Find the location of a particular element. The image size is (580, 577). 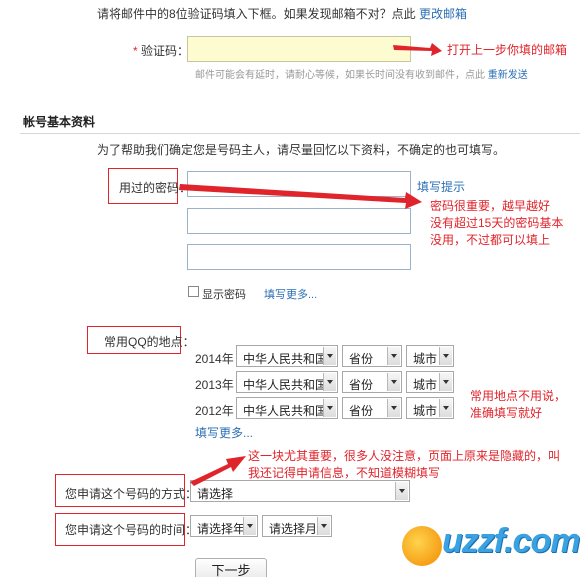

watermark-logo: uzzf.com is located at coordinates (490, 541).